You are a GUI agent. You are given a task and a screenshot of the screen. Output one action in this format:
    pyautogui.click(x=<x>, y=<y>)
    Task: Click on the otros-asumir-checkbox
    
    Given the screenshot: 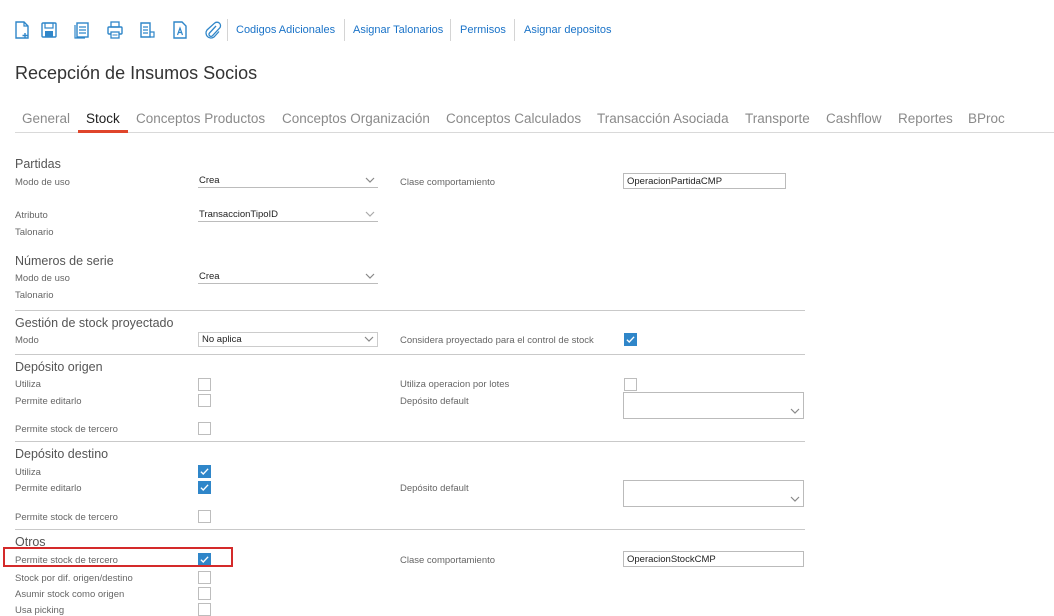 What is the action you would take?
    pyautogui.click(x=204, y=593)
    